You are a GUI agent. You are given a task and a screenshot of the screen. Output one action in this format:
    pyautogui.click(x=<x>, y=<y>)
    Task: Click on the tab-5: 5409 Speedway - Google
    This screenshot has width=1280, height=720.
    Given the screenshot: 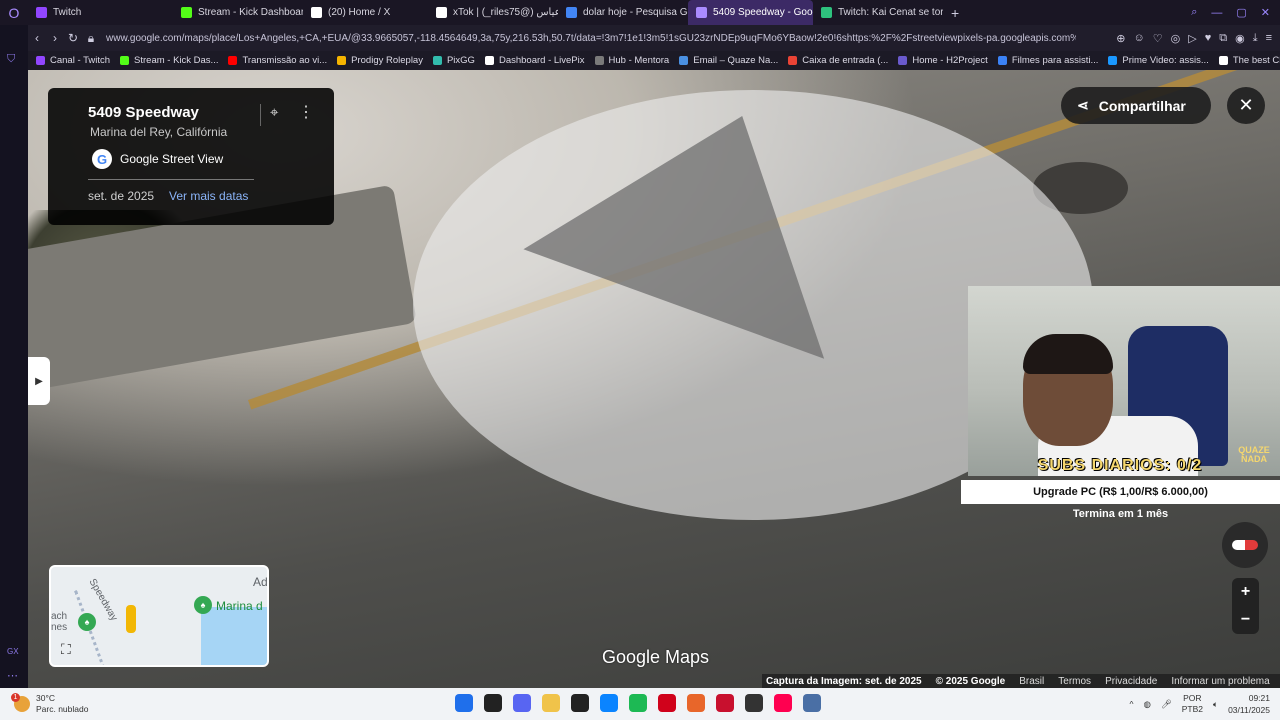 What is the action you would take?
    pyautogui.click(x=750, y=12)
    